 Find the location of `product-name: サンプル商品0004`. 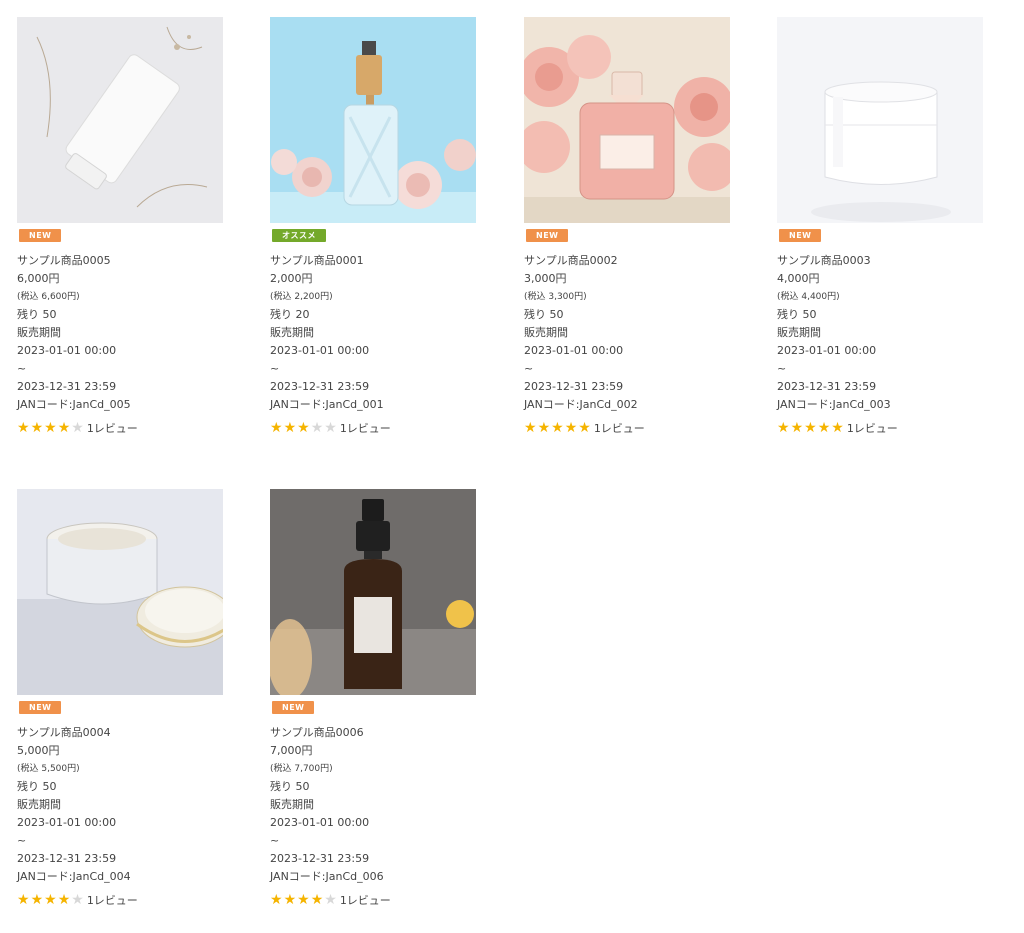

product-name: サンプル商品0004 is located at coordinates (120, 733).